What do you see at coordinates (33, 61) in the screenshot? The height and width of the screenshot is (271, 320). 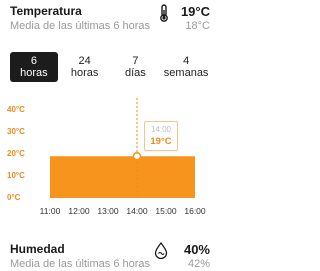 I see `tab-number: 6` at bounding box center [33, 61].